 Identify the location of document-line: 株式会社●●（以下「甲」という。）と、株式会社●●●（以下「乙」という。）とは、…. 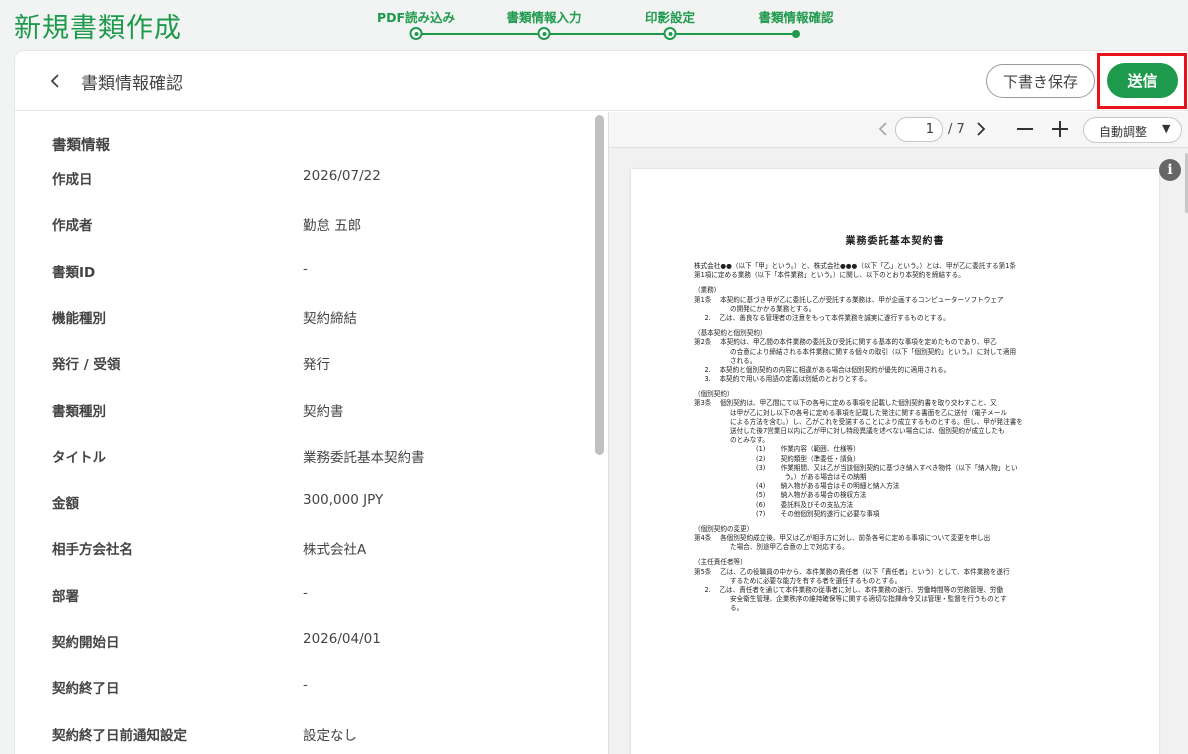
(855, 266).